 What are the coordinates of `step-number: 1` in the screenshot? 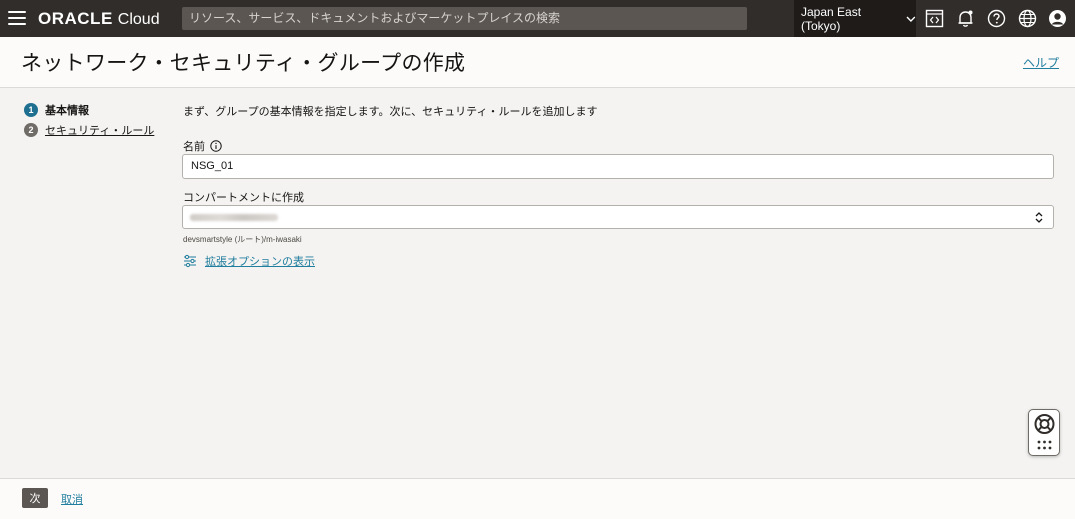 It's located at (31, 110).